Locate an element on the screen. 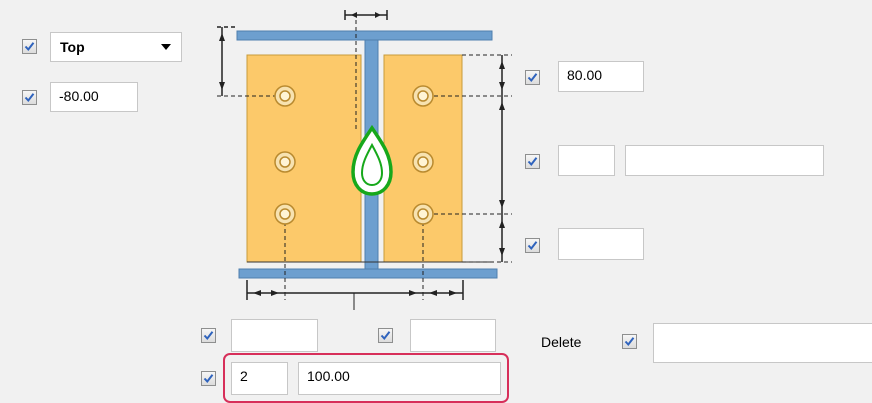 The width and height of the screenshot is (872, 403). top-offset-checkbox is located at coordinates (29, 97).